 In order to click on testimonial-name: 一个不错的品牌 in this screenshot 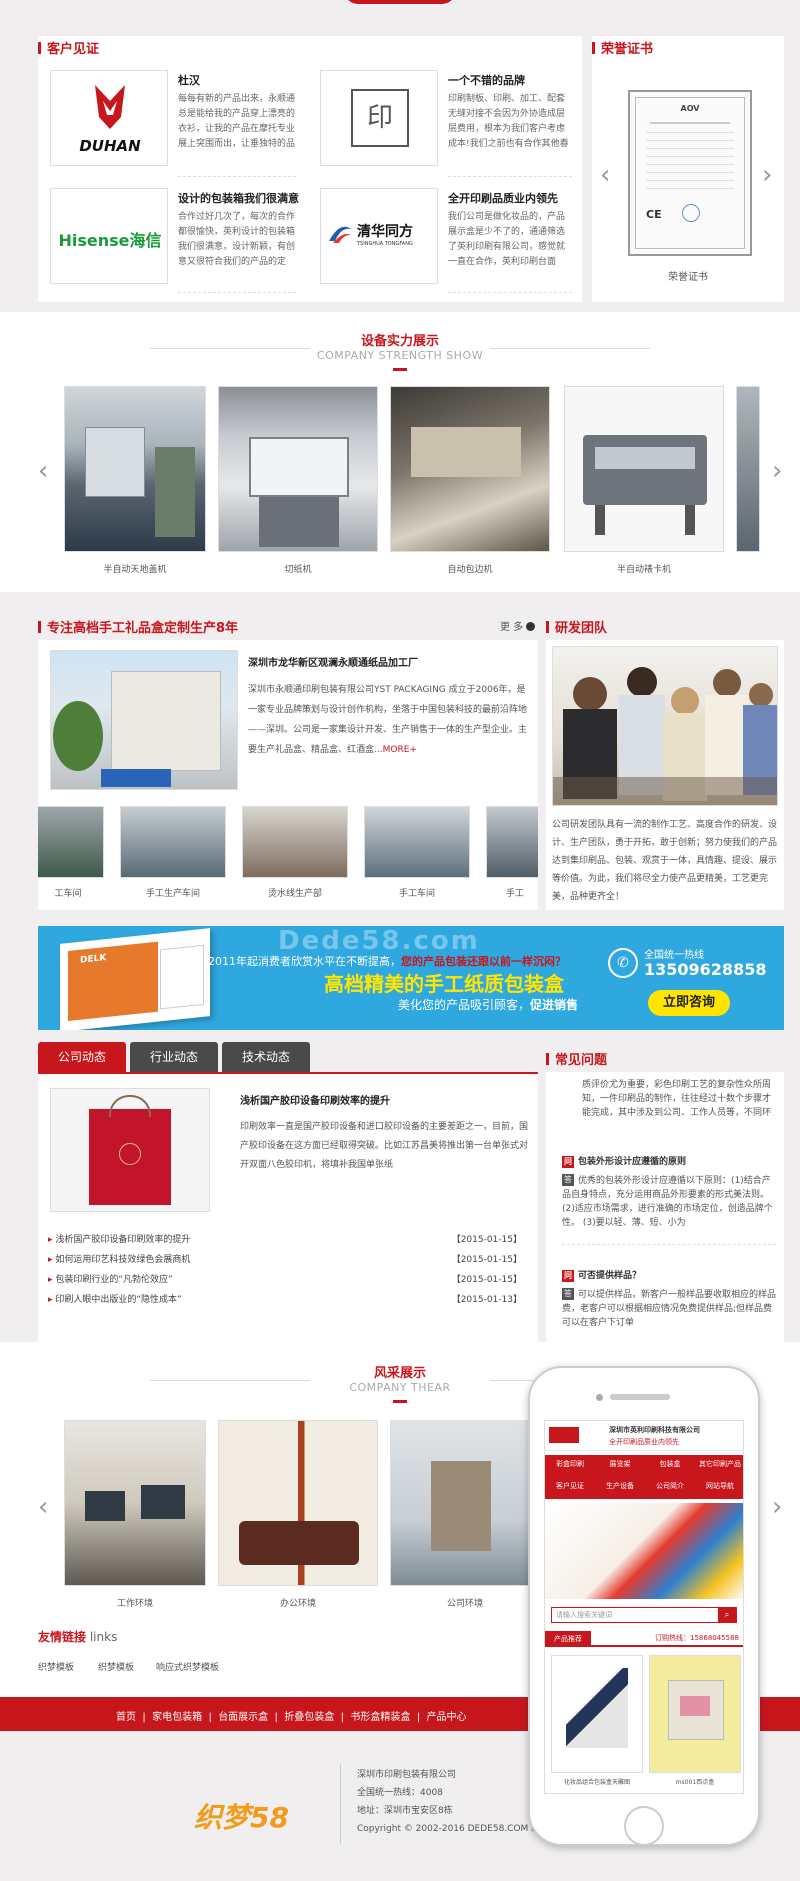, I will do `click(486, 80)`.